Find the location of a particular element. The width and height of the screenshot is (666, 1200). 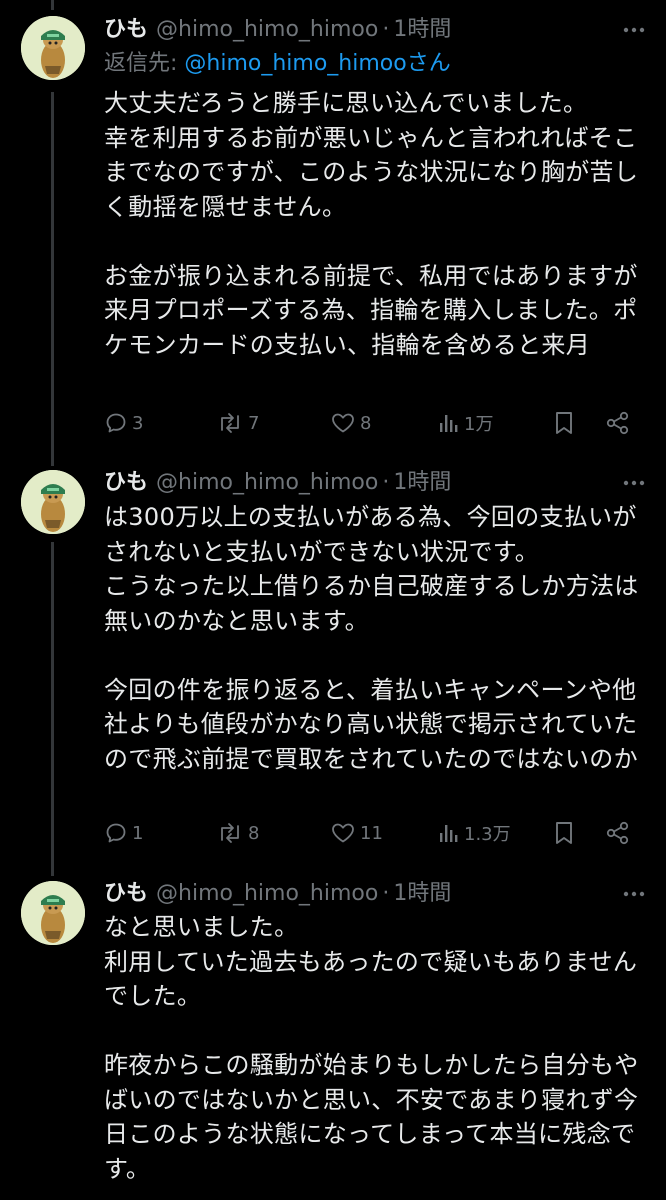

repost-count: 7 is located at coordinates (254, 423).